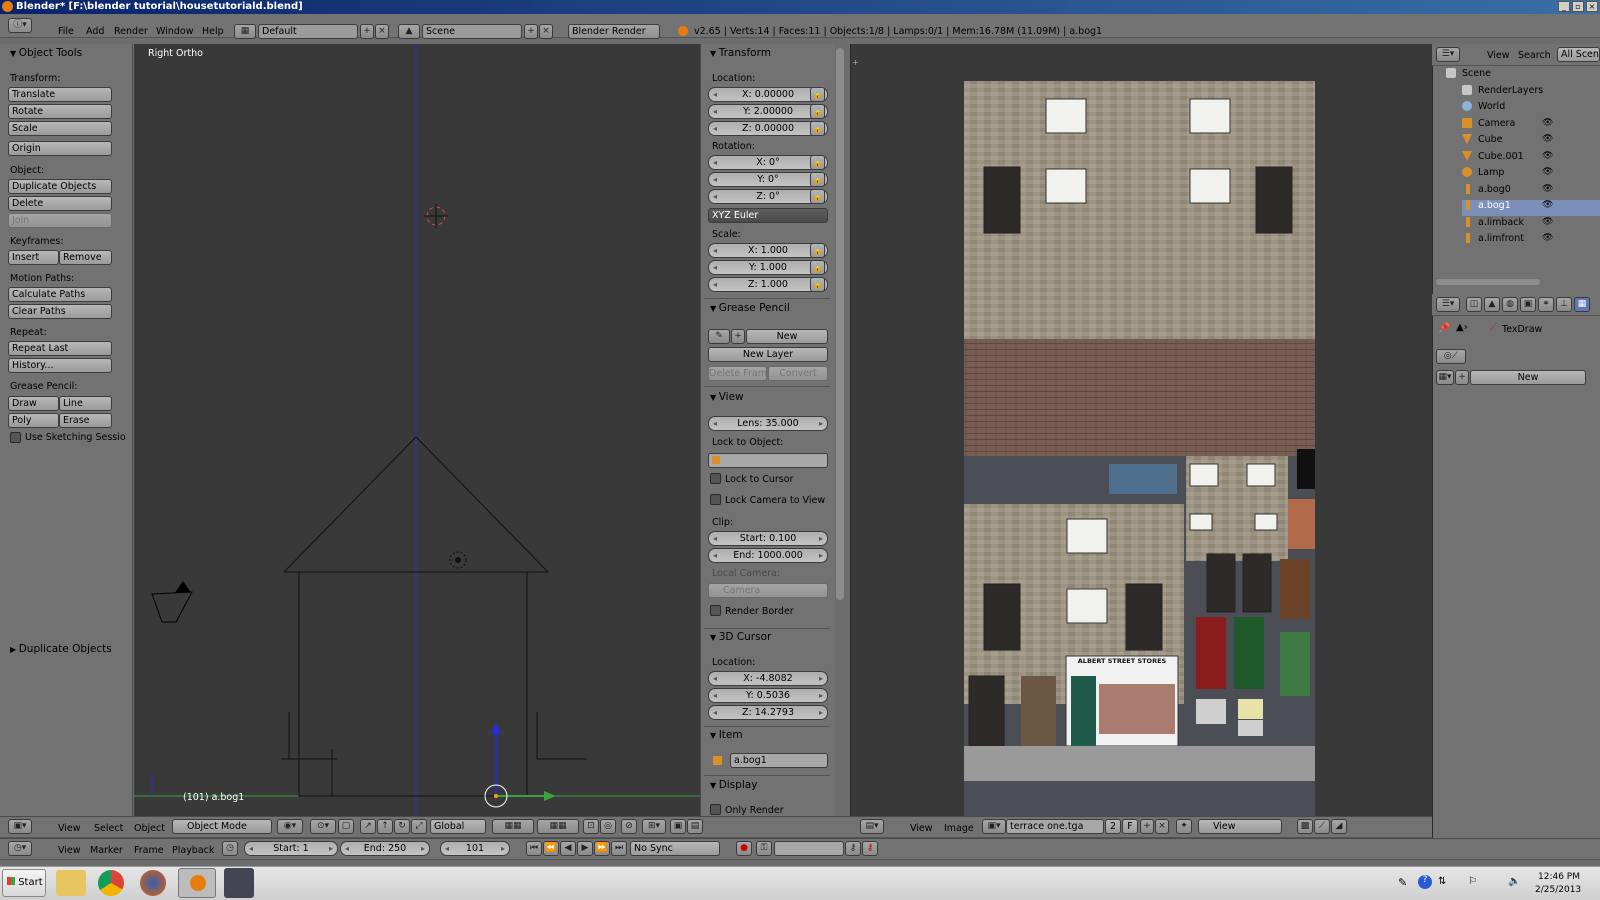  What do you see at coordinates (513, 826) in the screenshot?
I see `layers-grid-a-icon: ▦▦` at bounding box center [513, 826].